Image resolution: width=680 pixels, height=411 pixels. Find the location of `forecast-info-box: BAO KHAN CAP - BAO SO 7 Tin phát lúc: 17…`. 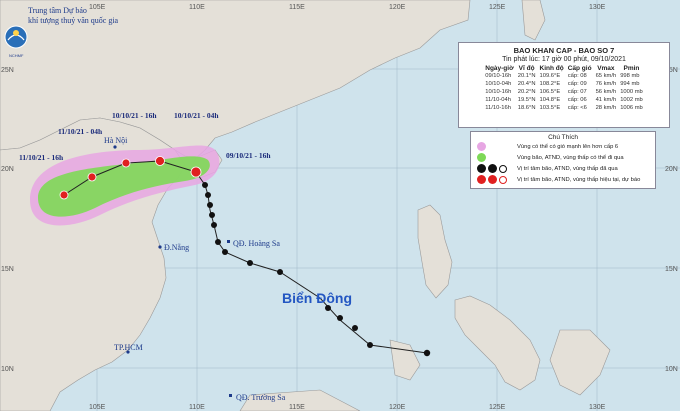

forecast-info-box: BAO KHAN CAP - BAO SO 7 Tin phát lúc: 17… is located at coordinates (564, 85).